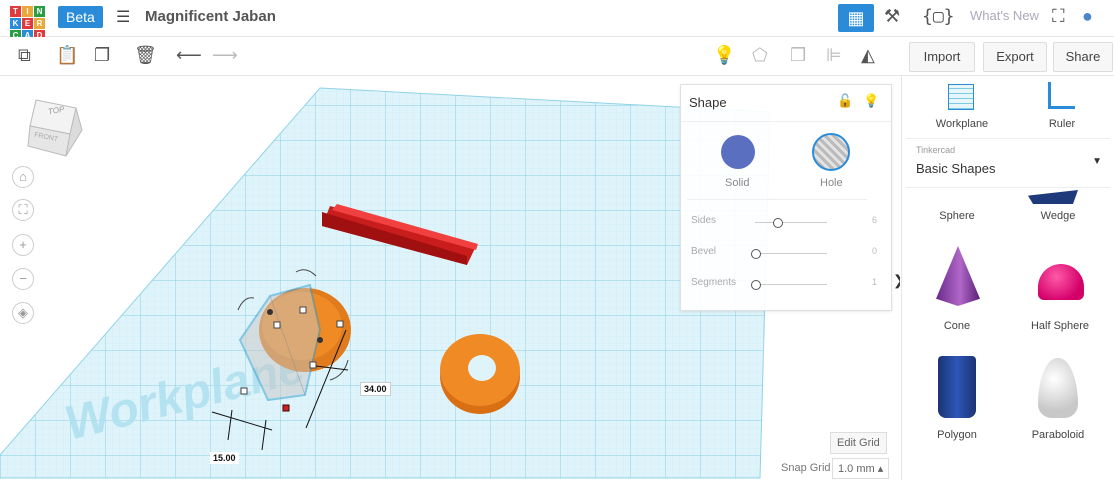  What do you see at coordinates (27, 11) in the screenshot?
I see `logo-letter: I` at bounding box center [27, 11].